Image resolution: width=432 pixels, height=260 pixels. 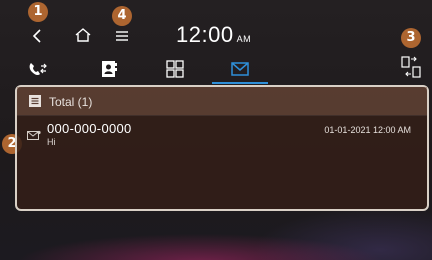 I want to click on tab-contacts, so click(x=111, y=69).